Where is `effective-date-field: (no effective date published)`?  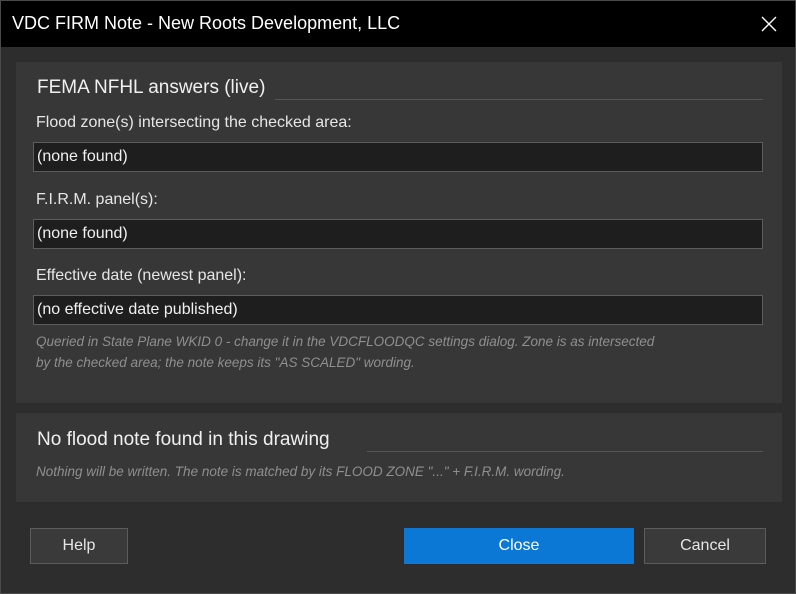
effective-date-field: (no effective date published) is located at coordinates (398, 310).